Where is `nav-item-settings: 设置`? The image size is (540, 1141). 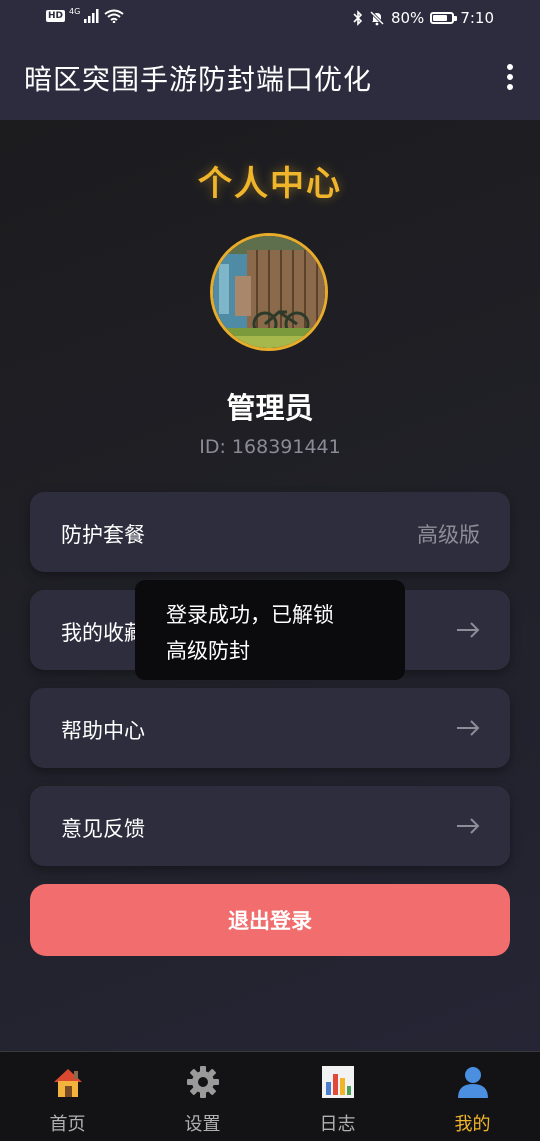 nav-item-settings: 设置 is located at coordinates (202, 1096).